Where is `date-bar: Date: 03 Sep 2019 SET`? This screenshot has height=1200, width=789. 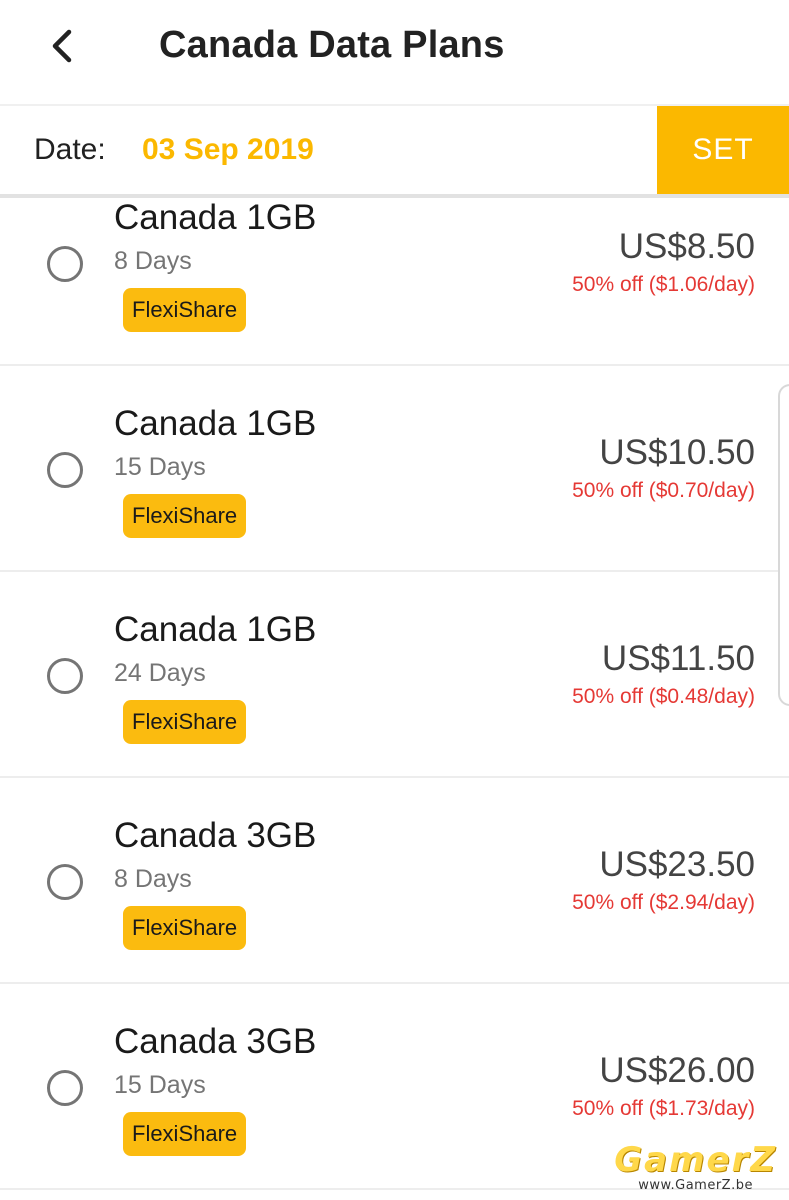
date-bar: Date: 03 Sep 2019 SET is located at coordinates (394, 152).